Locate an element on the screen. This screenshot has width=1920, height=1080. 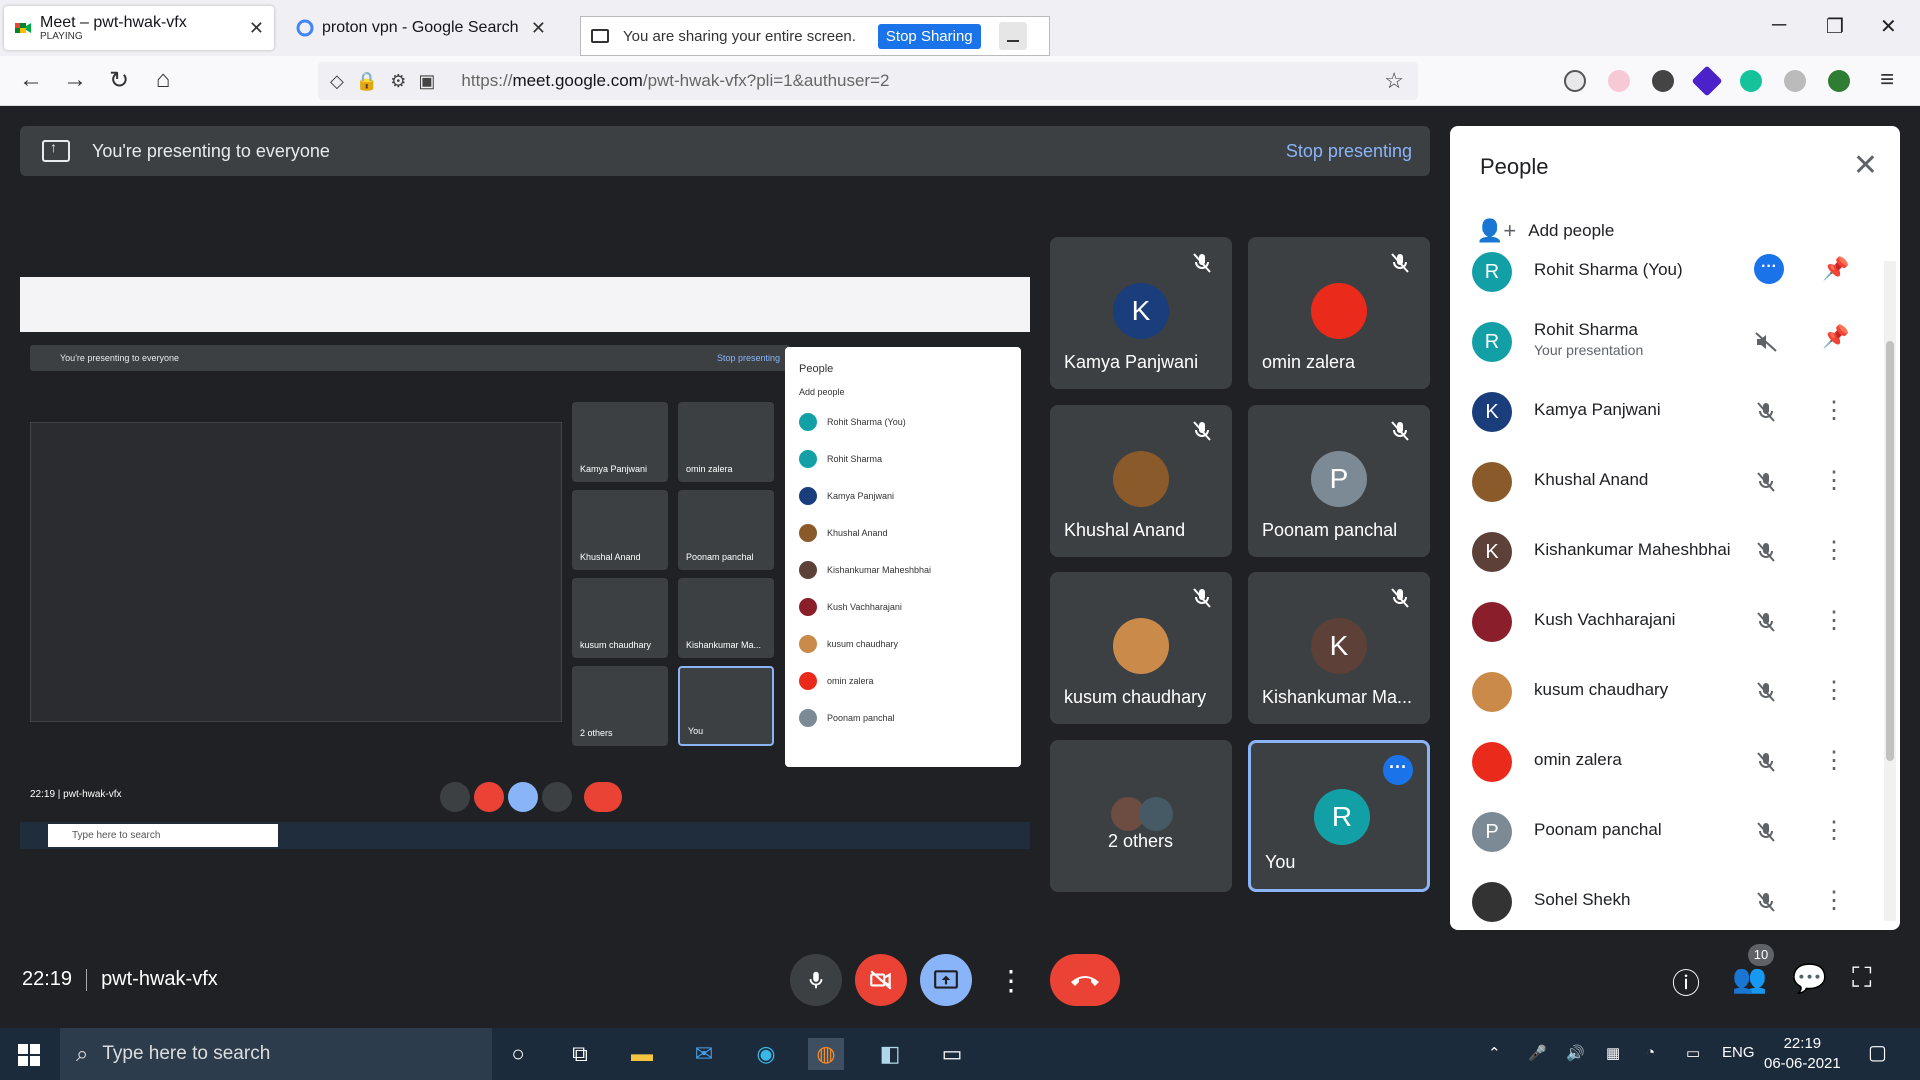
file-explorer-icon: ▬ is located at coordinates (642, 1054).